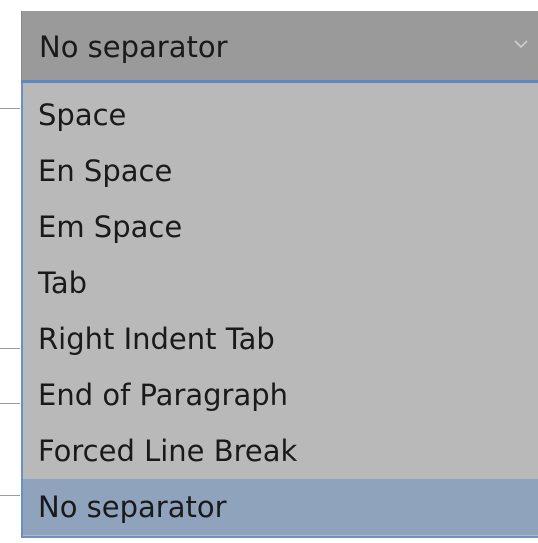 The width and height of the screenshot is (538, 543). What do you see at coordinates (133, 47) in the screenshot?
I see `select-current-value: No separator` at bounding box center [133, 47].